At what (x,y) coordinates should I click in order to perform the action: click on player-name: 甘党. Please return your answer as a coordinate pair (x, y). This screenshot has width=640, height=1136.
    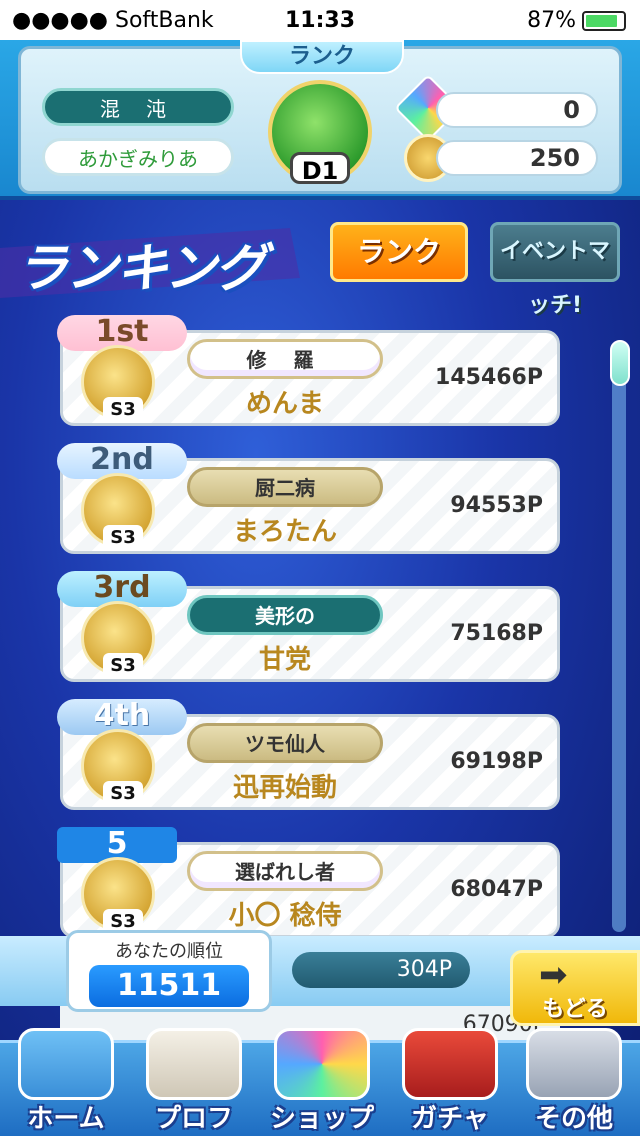
    Looking at the image, I should click on (284, 660).